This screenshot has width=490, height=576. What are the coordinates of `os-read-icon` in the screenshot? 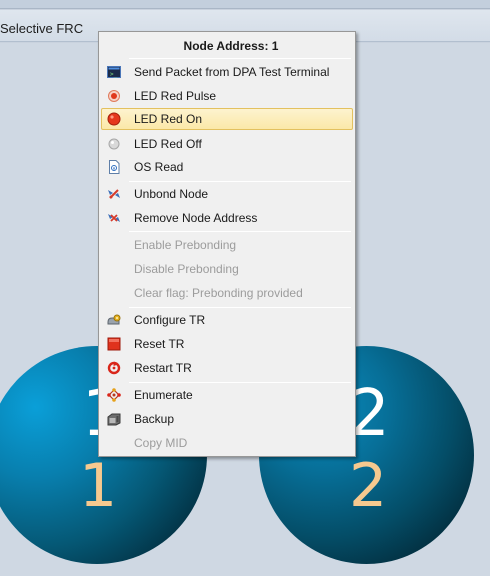 It's located at (114, 167).